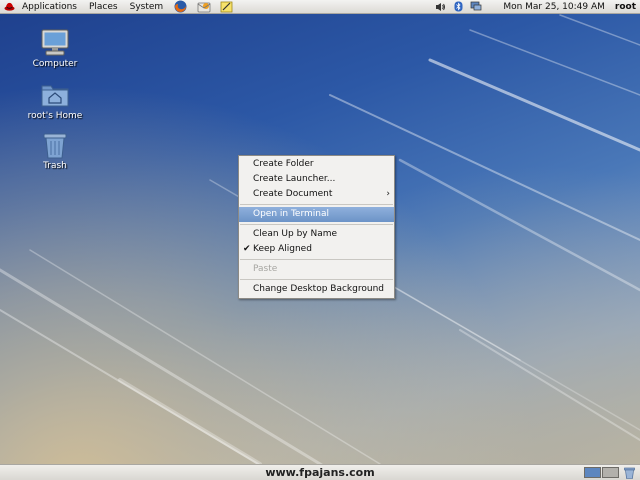 The width and height of the screenshot is (640, 480). I want to click on computer-icon, so click(55, 43).